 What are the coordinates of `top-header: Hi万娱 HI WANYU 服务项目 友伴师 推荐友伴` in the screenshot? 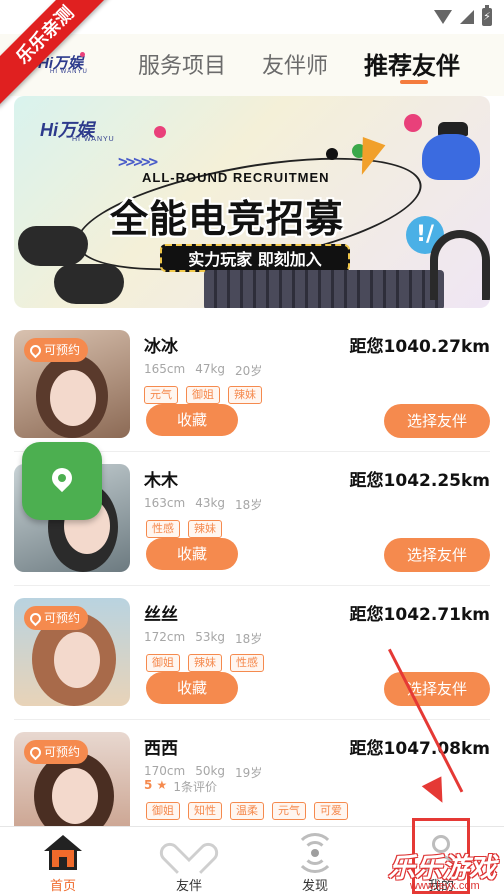 It's located at (252, 65).